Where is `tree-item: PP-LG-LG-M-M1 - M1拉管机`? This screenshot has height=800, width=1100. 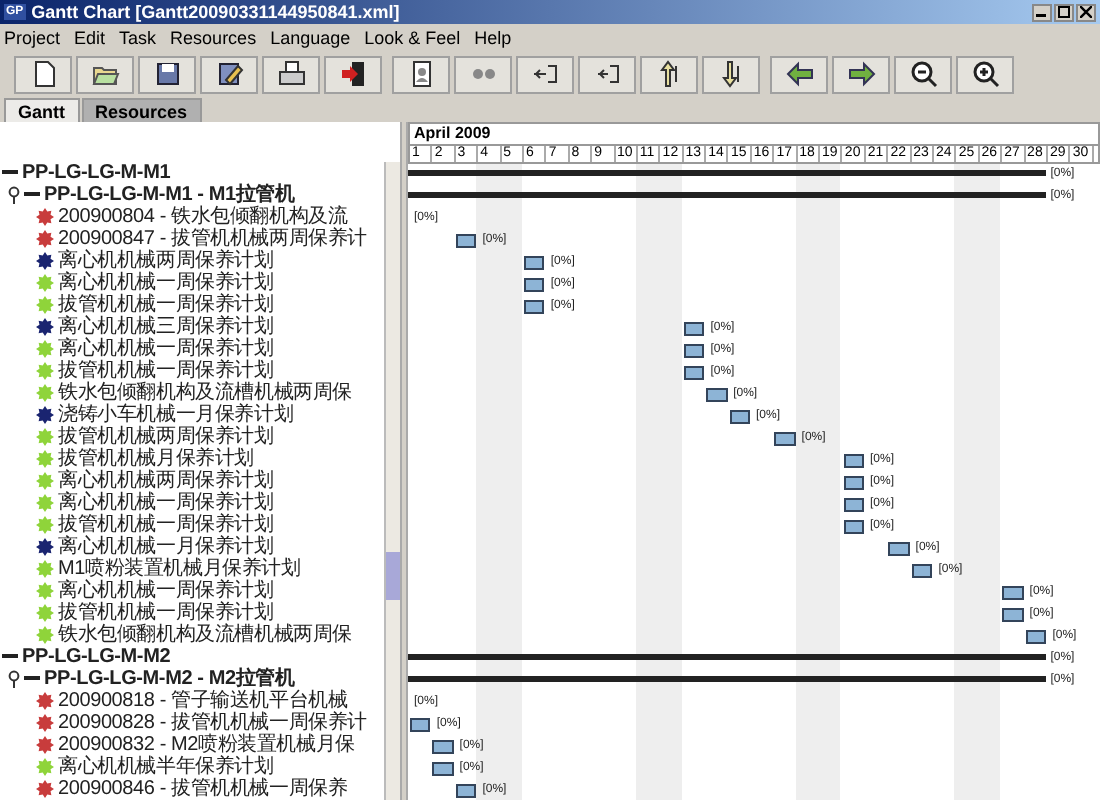
tree-item: PP-LG-LG-M-M1 - M1拉管机 is located at coordinates (192, 195).